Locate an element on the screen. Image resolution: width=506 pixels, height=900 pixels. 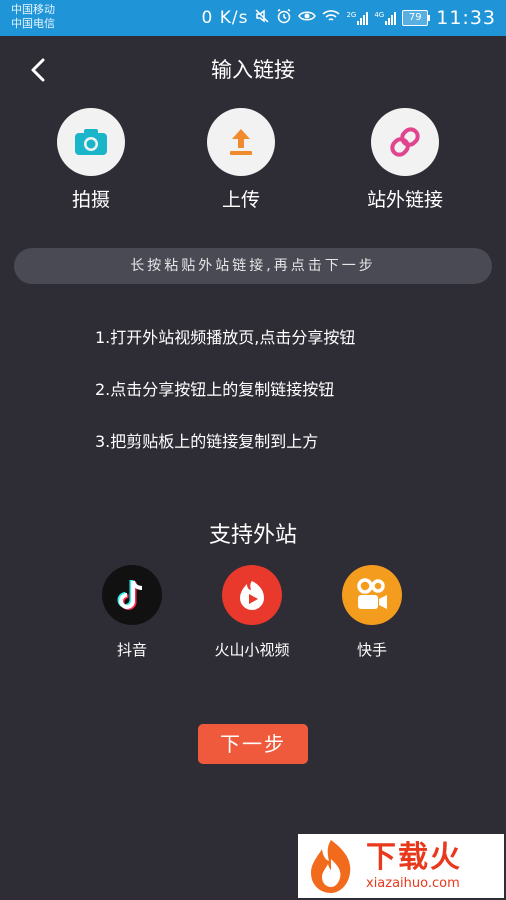
site-douyin: 抖音 is located at coordinates (132, 612).